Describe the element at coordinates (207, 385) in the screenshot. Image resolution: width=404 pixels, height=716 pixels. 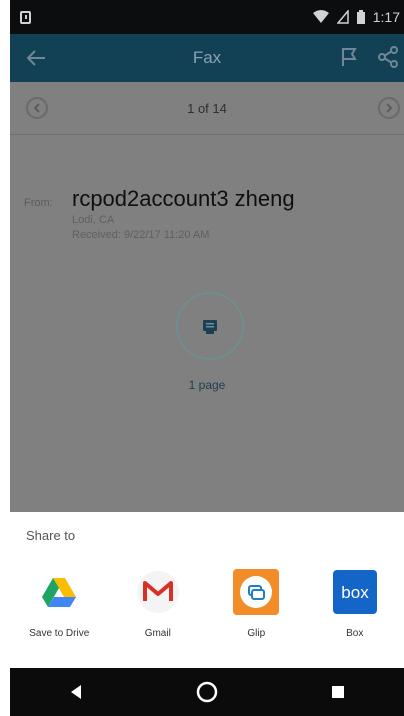
I see `page-count: 1 page` at that location.